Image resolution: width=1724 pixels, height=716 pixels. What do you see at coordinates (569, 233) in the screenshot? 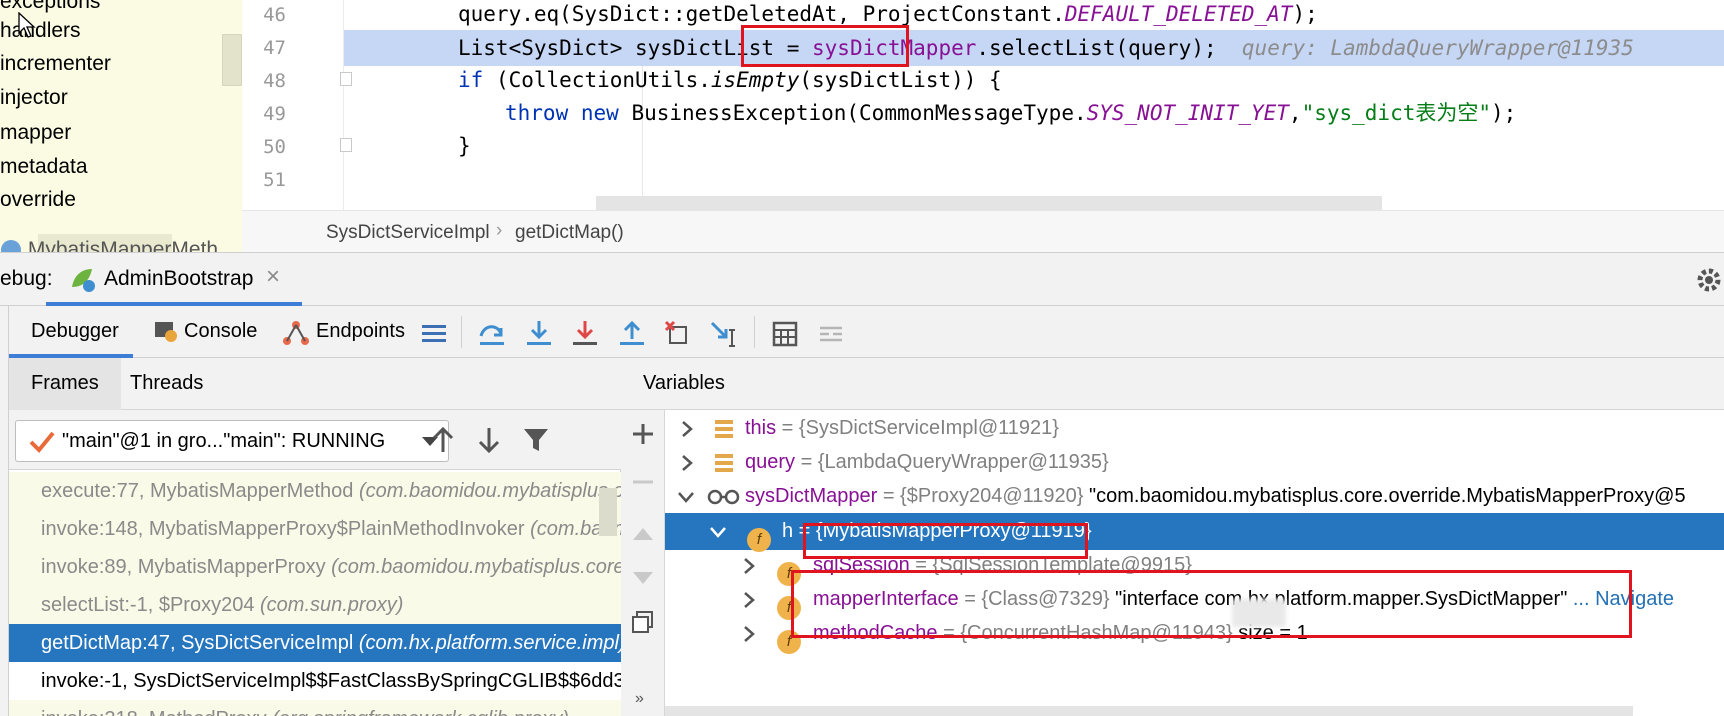
I see `breadcrumb-method: getDictMap()` at bounding box center [569, 233].